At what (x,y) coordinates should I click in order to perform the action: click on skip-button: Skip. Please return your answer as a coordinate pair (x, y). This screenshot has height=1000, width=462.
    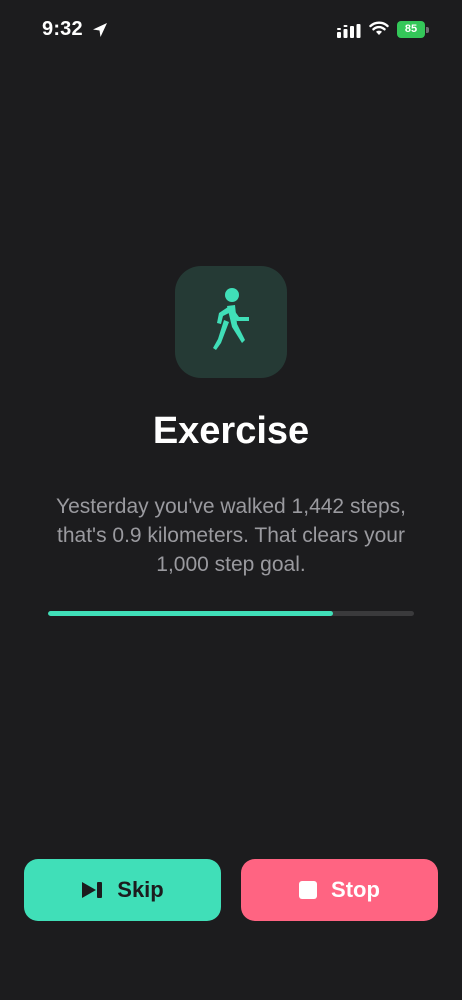
    Looking at the image, I should click on (122, 890).